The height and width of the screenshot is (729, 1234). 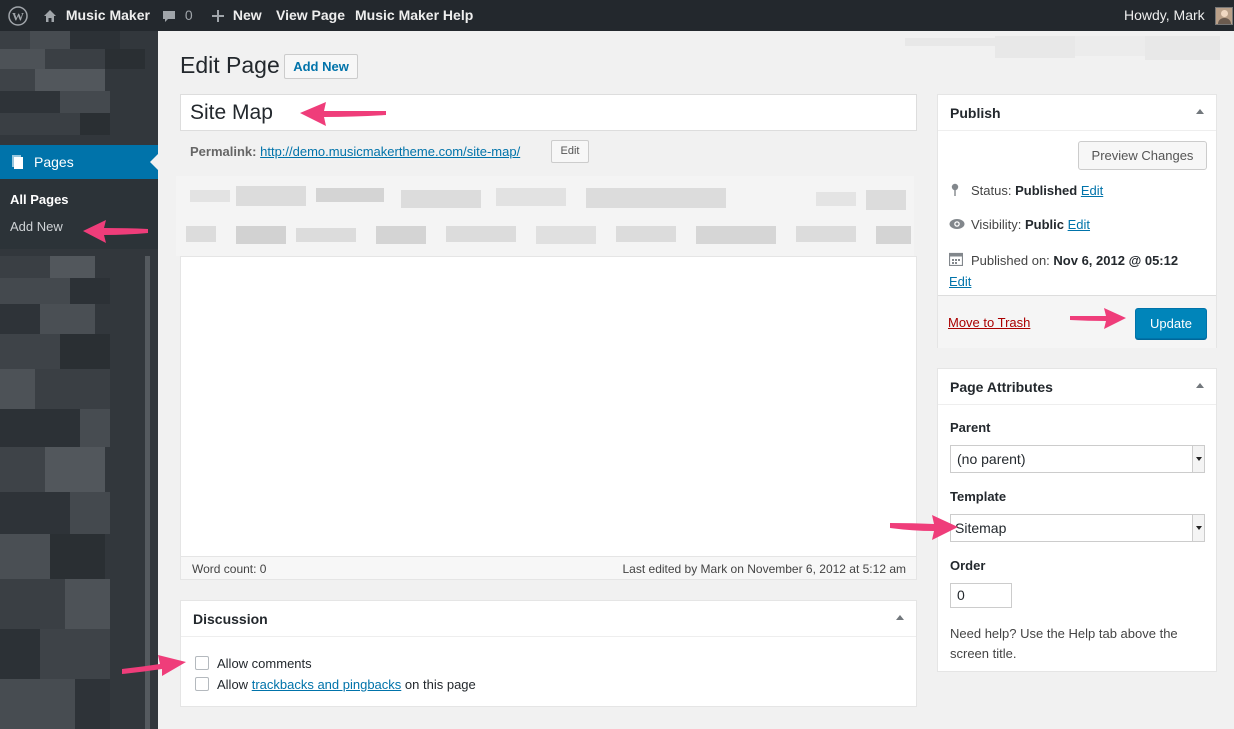 What do you see at coordinates (1171, 323) in the screenshot?
I see `update-button: Update` at bounding box center [1171, 323].